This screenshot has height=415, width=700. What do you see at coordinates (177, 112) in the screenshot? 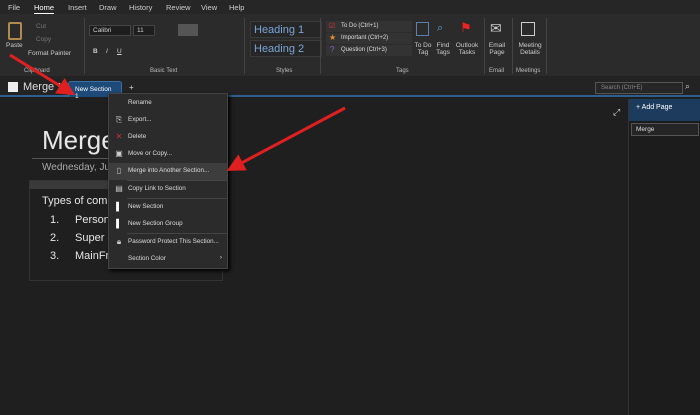
I see `annotation-arrows` at bounding box center [177, 112].